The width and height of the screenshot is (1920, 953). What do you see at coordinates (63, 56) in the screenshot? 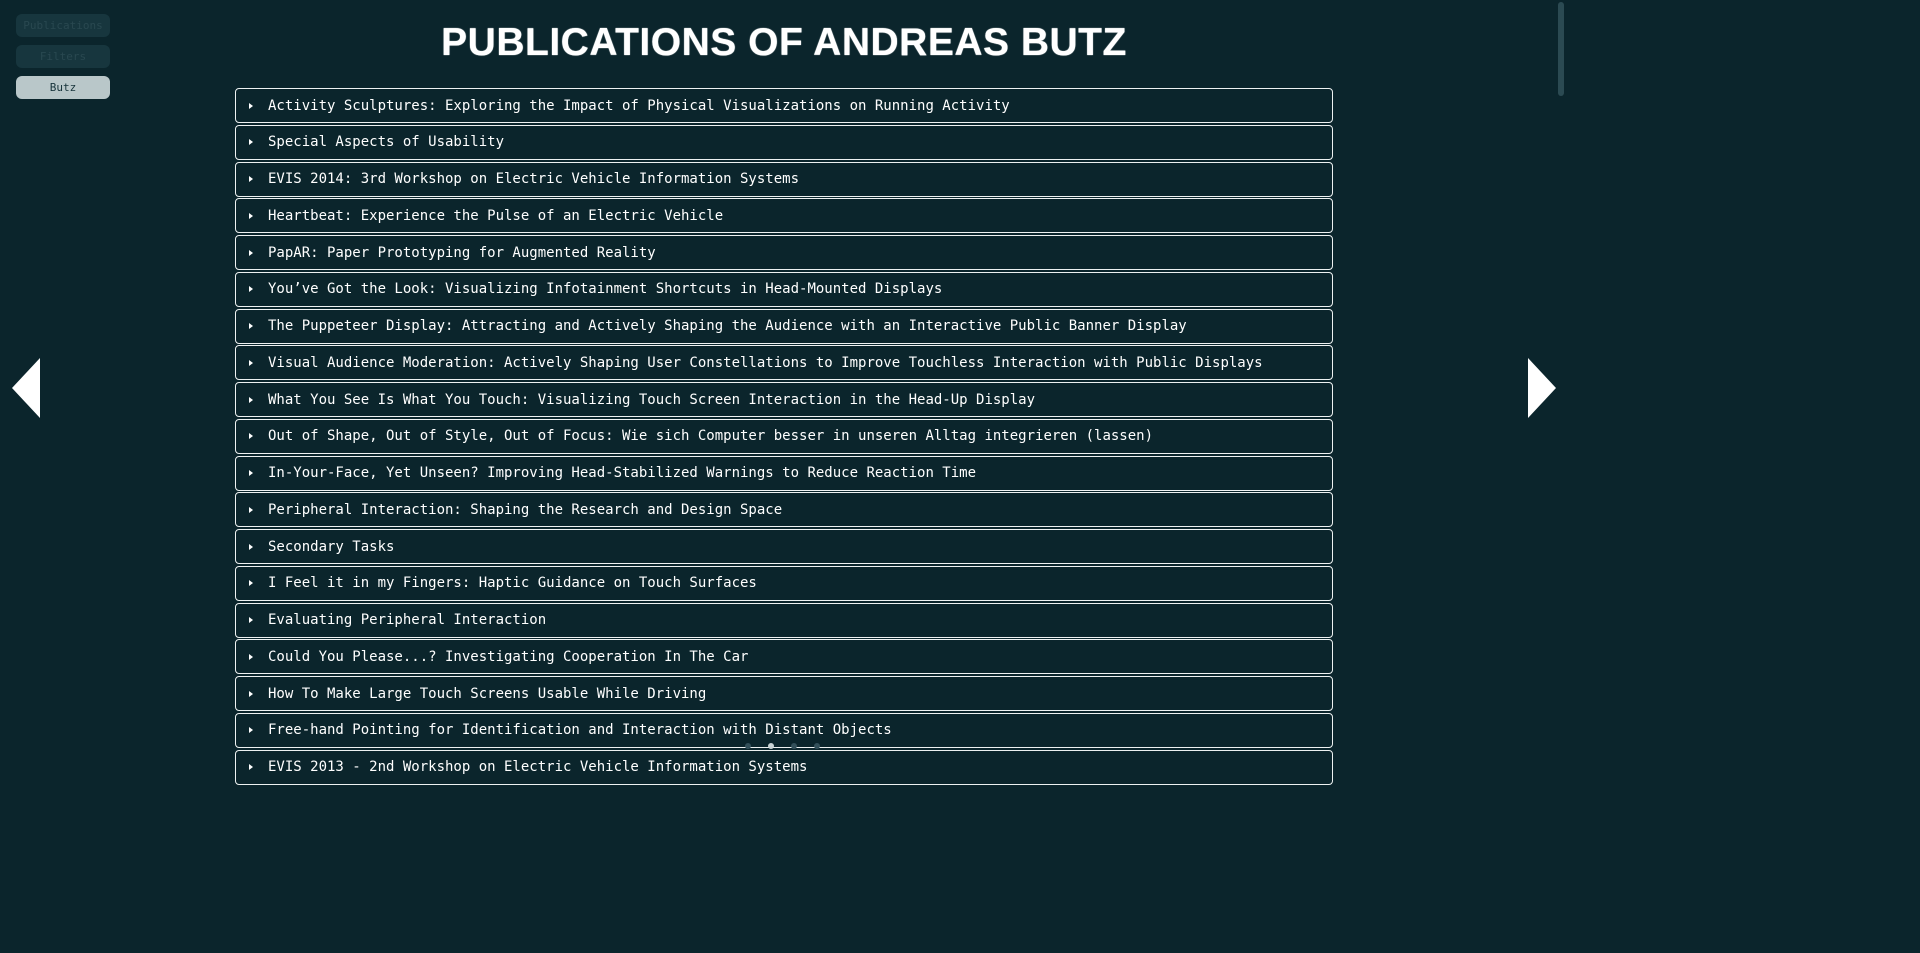
I see `filters-button: Filters` at bounding box center [63, 56].